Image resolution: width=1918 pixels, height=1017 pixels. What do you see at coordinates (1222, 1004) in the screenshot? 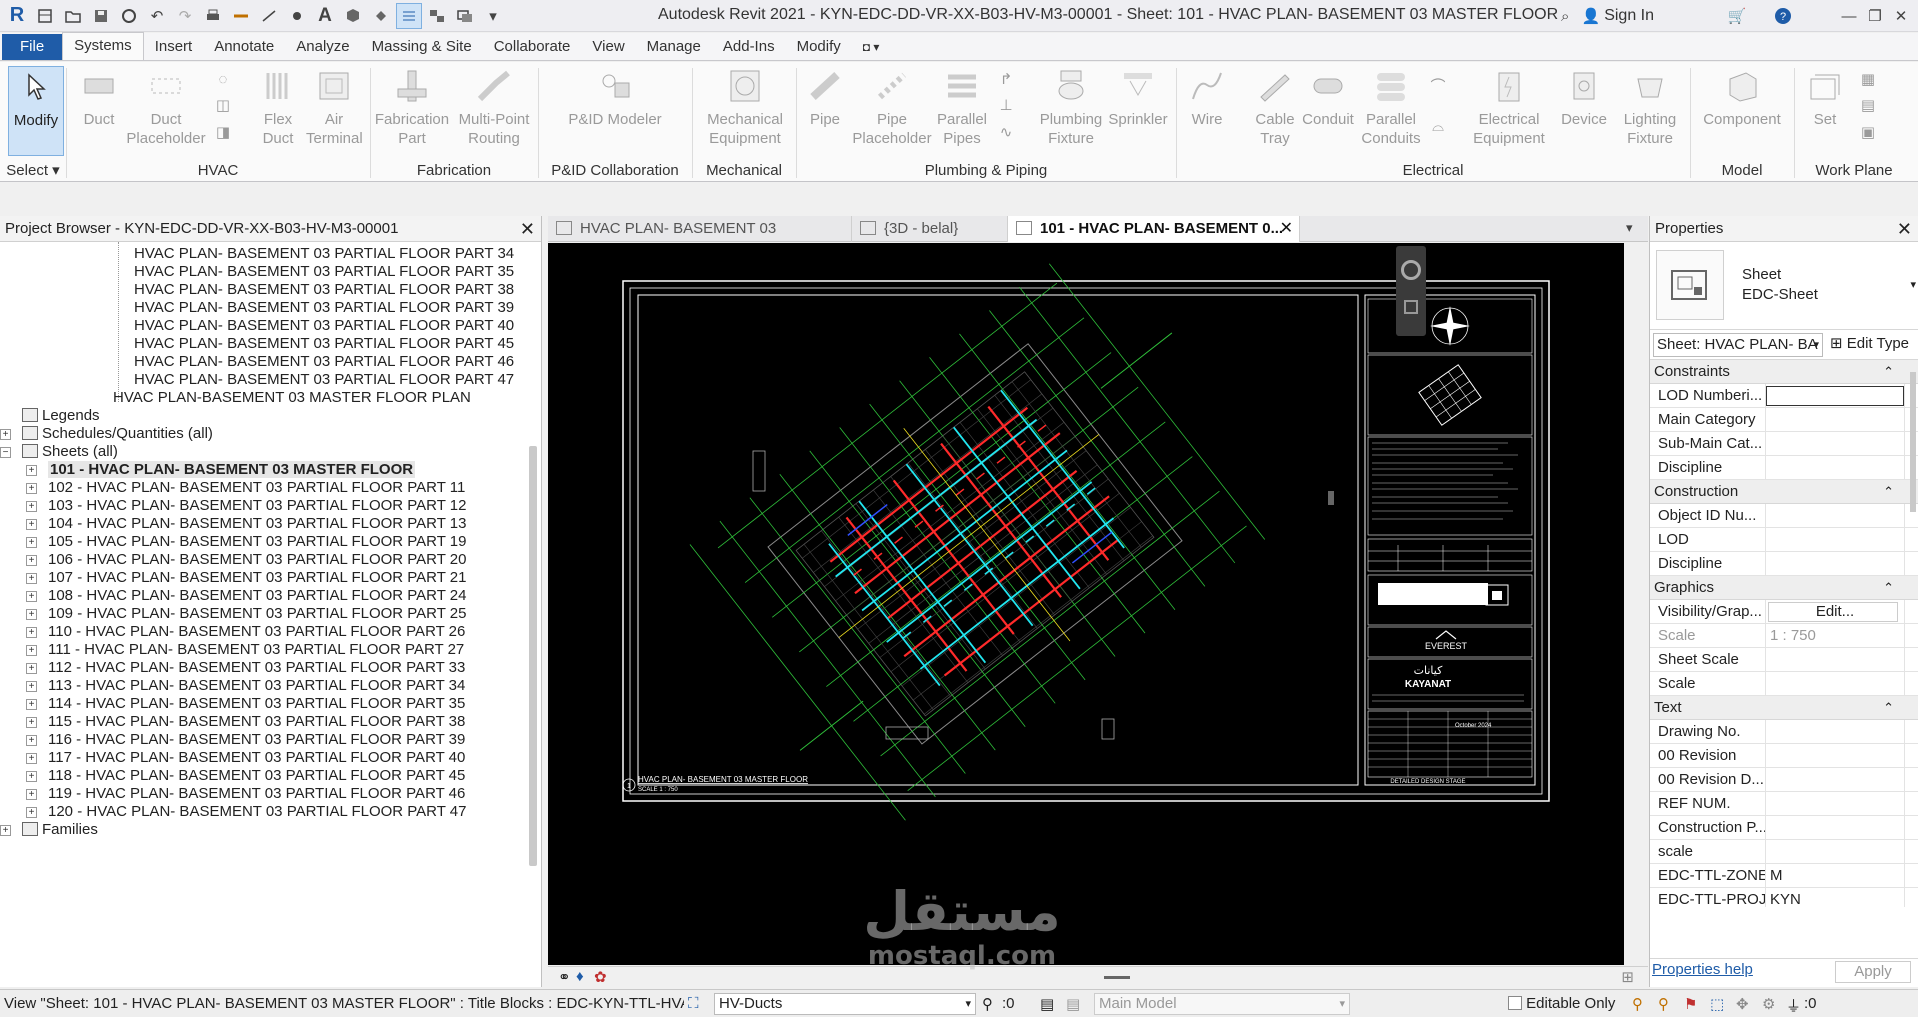
I see `main-model-dropdown: Main Model ▾` at bounding box center [1222, 1004].